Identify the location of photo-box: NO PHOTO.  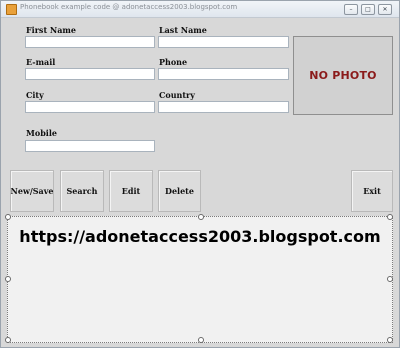
(343, 75).